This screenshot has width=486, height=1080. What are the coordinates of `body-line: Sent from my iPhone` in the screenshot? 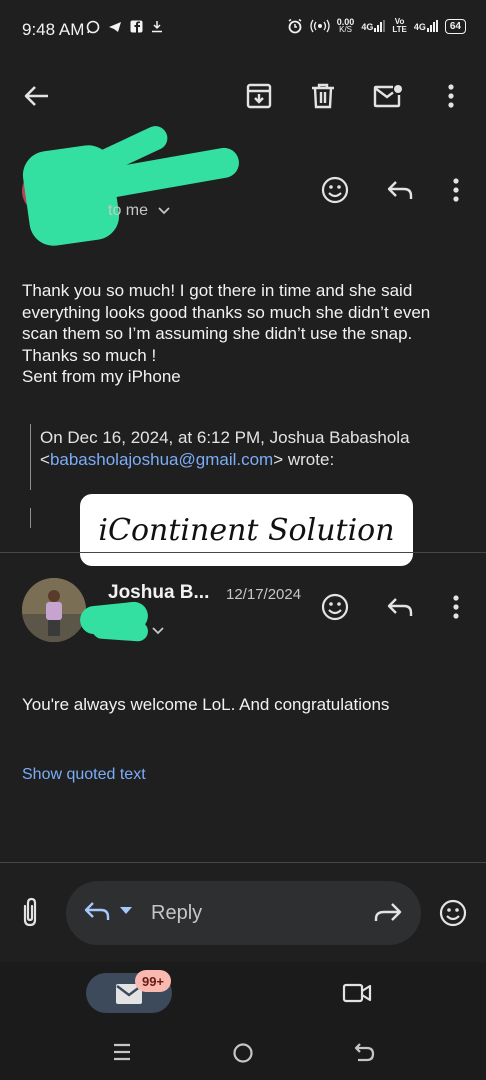 It's located at (101, 376).